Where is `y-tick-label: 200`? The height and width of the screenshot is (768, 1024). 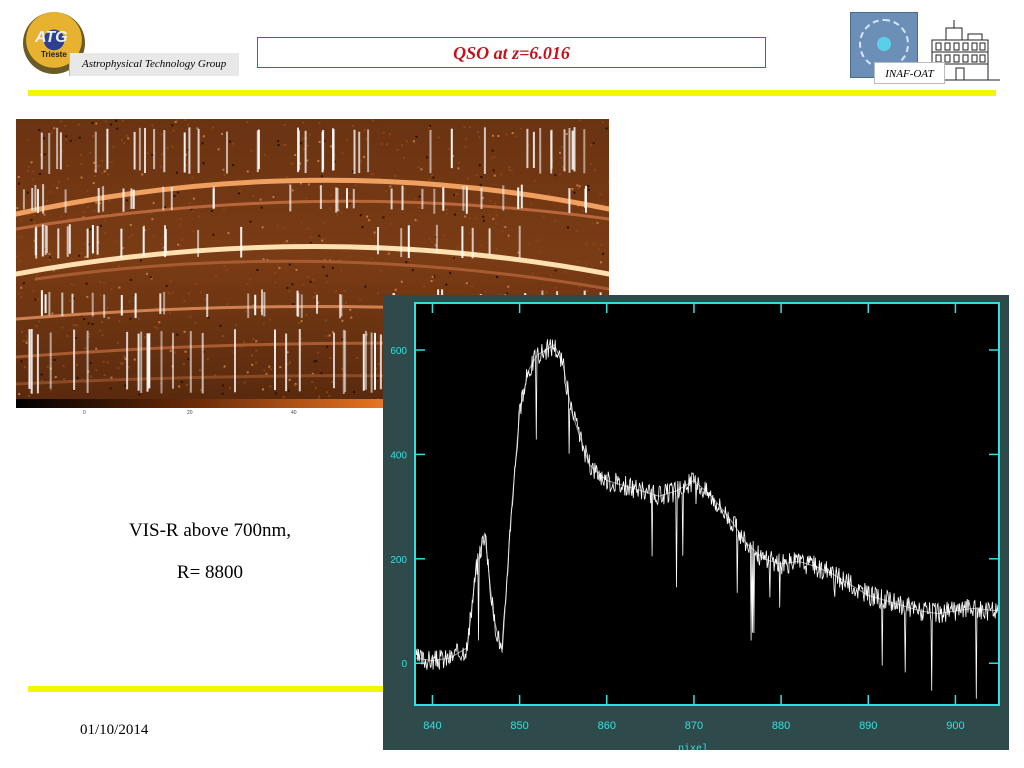
y-tick-label: 200 is located at coordinates (398, 560).